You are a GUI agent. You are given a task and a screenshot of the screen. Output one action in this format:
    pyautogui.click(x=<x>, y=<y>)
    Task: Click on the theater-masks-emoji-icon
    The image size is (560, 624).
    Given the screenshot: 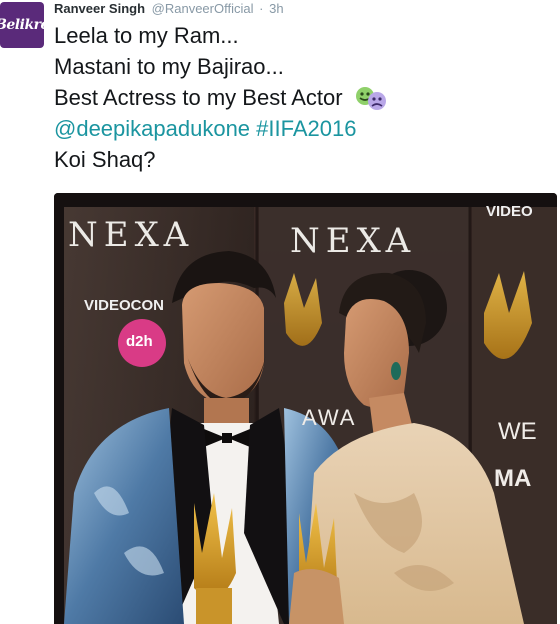 What is the action you would take?
    pyautogui.click(x=370, y=98)
    